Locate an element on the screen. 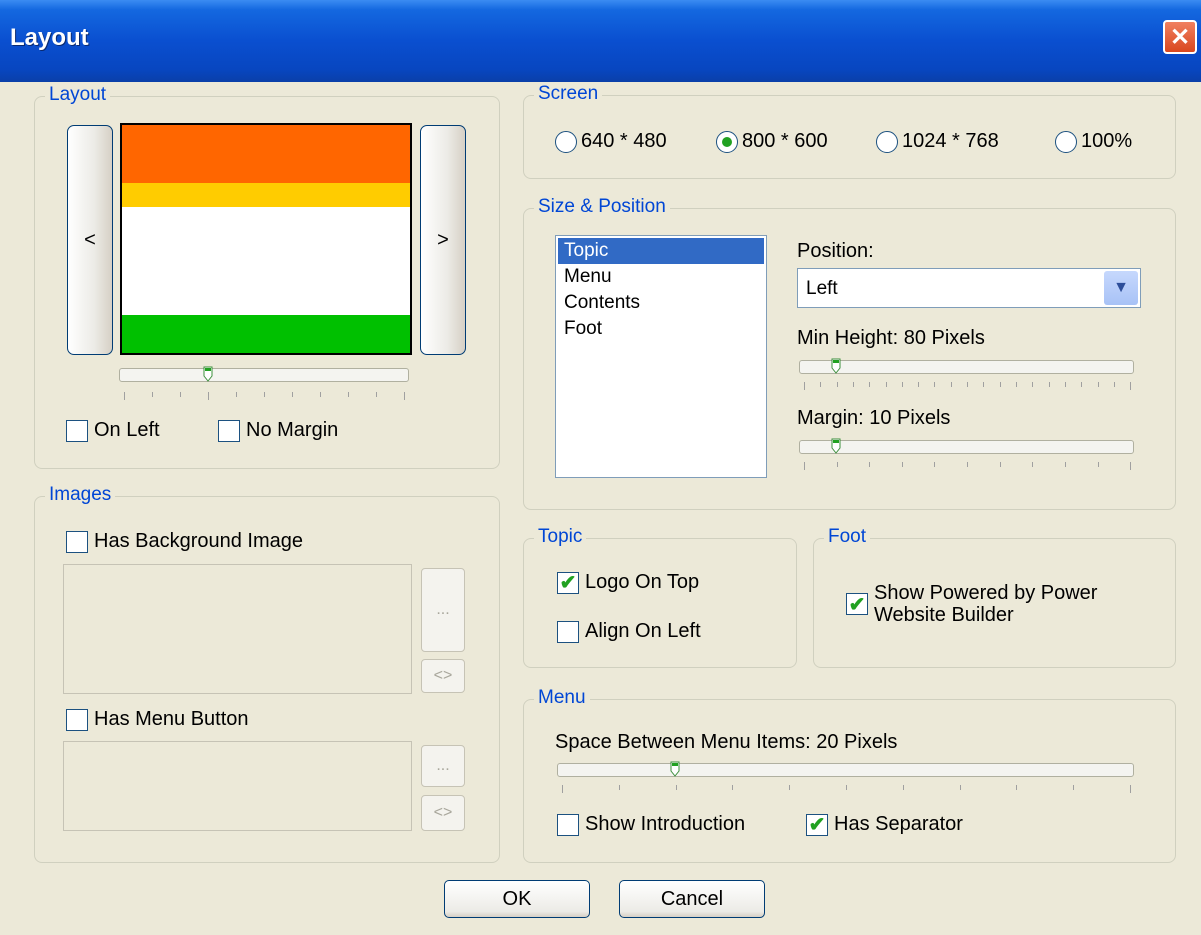 The image size is (1201, 935). previous-layout-button: < is located at coordinates (90, 240).